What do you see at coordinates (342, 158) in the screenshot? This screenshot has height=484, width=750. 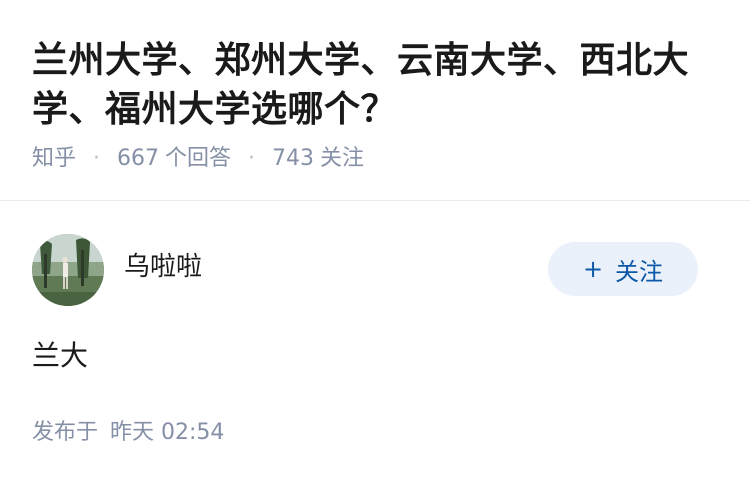 I see `follow-count-label: 关注` at bounding box center [342, 158].